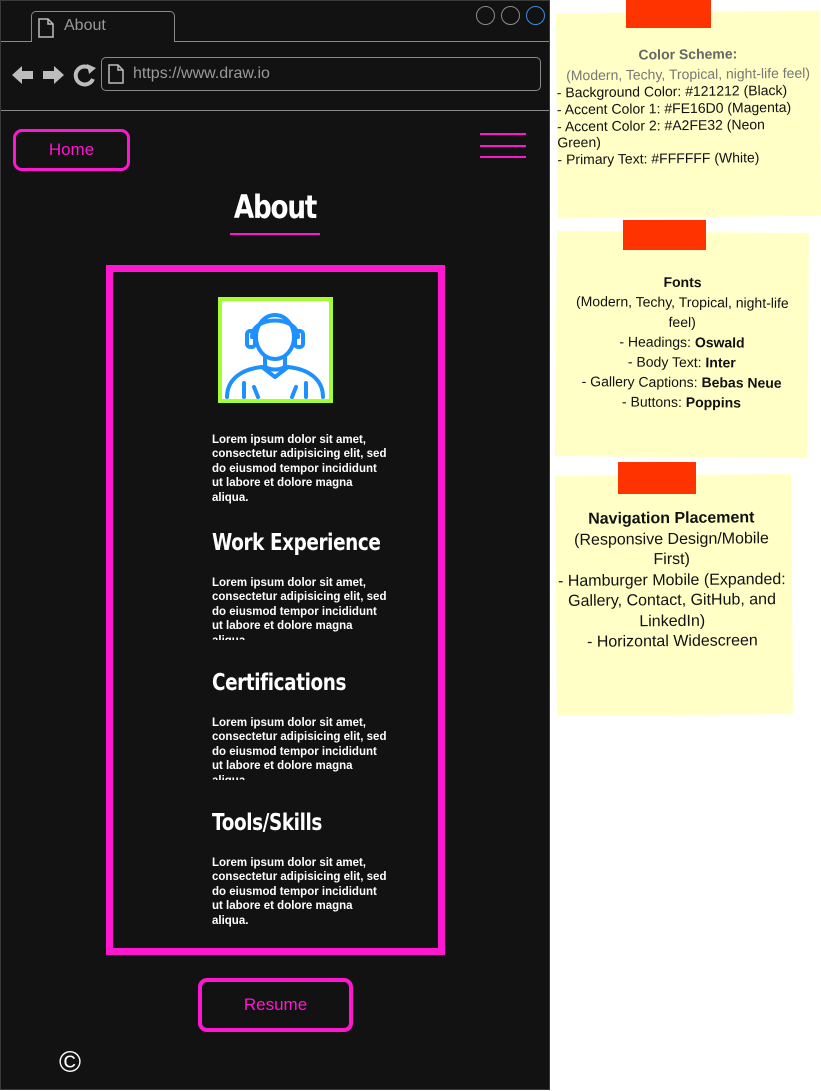 The image size is (821, 1091). I want to click on home-button: Home, so click(71, 150).